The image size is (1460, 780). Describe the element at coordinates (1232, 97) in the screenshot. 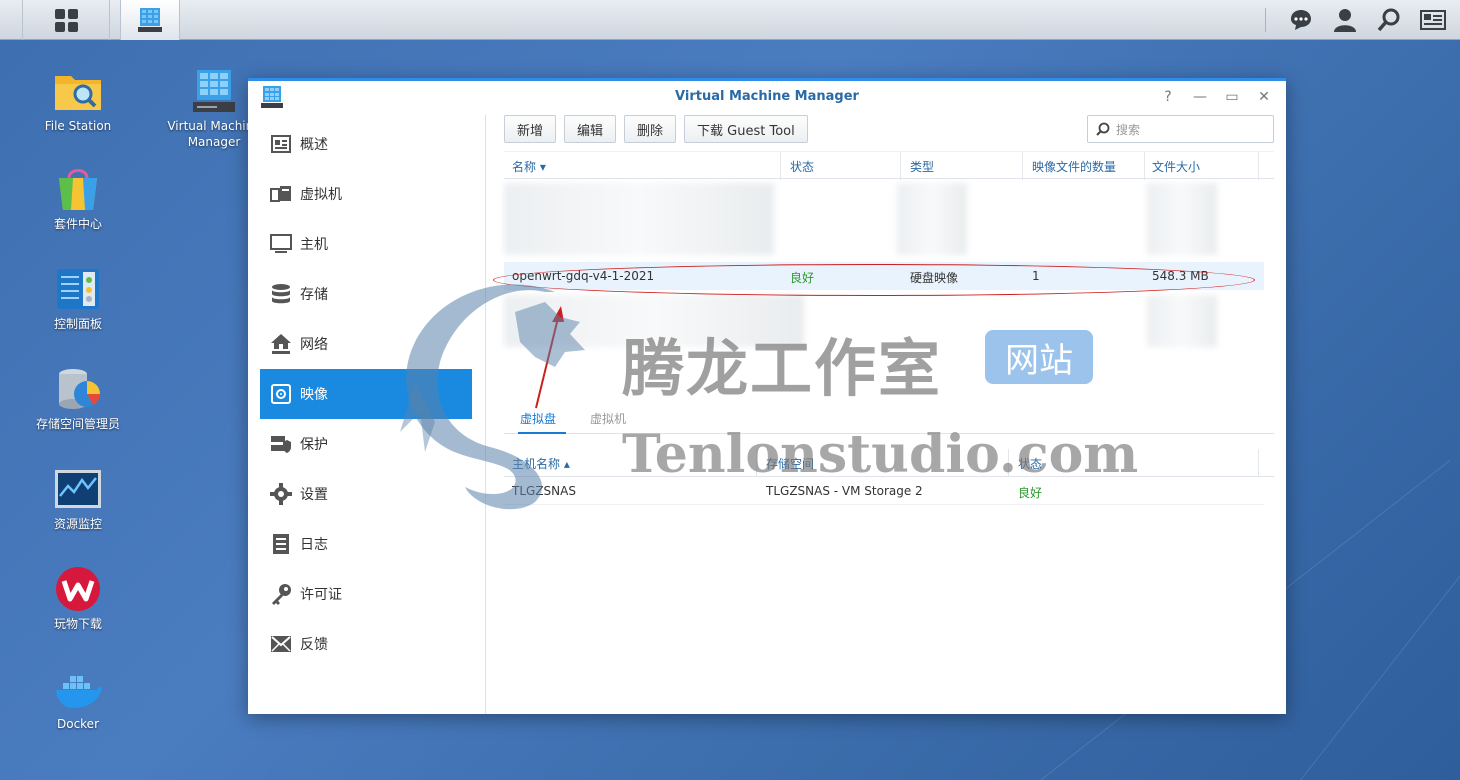

I see `maximize-icon: ▭` at that location.